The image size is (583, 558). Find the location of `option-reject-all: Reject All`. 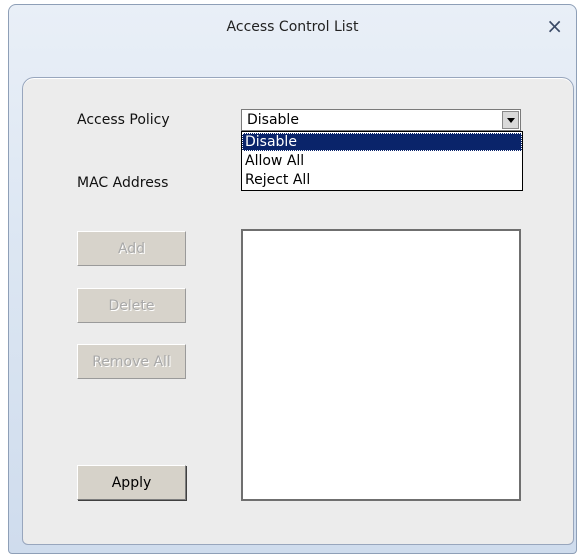

option-reject-all: Reject All is located at coordinates (382, 180).